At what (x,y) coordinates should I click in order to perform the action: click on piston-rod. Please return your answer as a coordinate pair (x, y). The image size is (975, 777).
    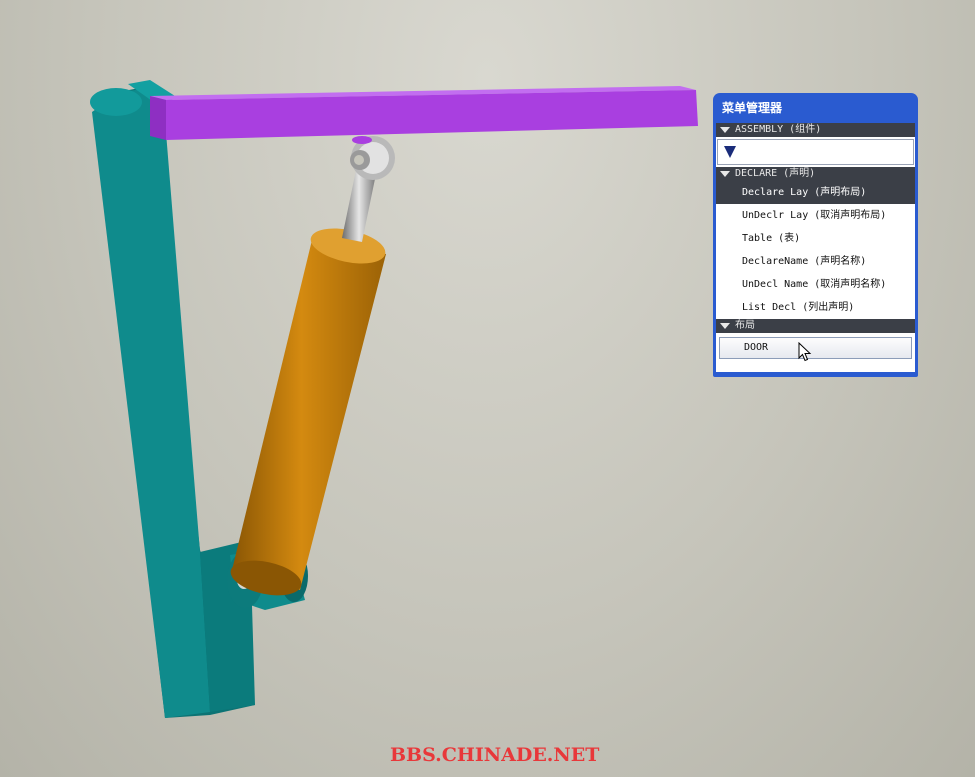
    Looking at the image, I should click on (368, 189).